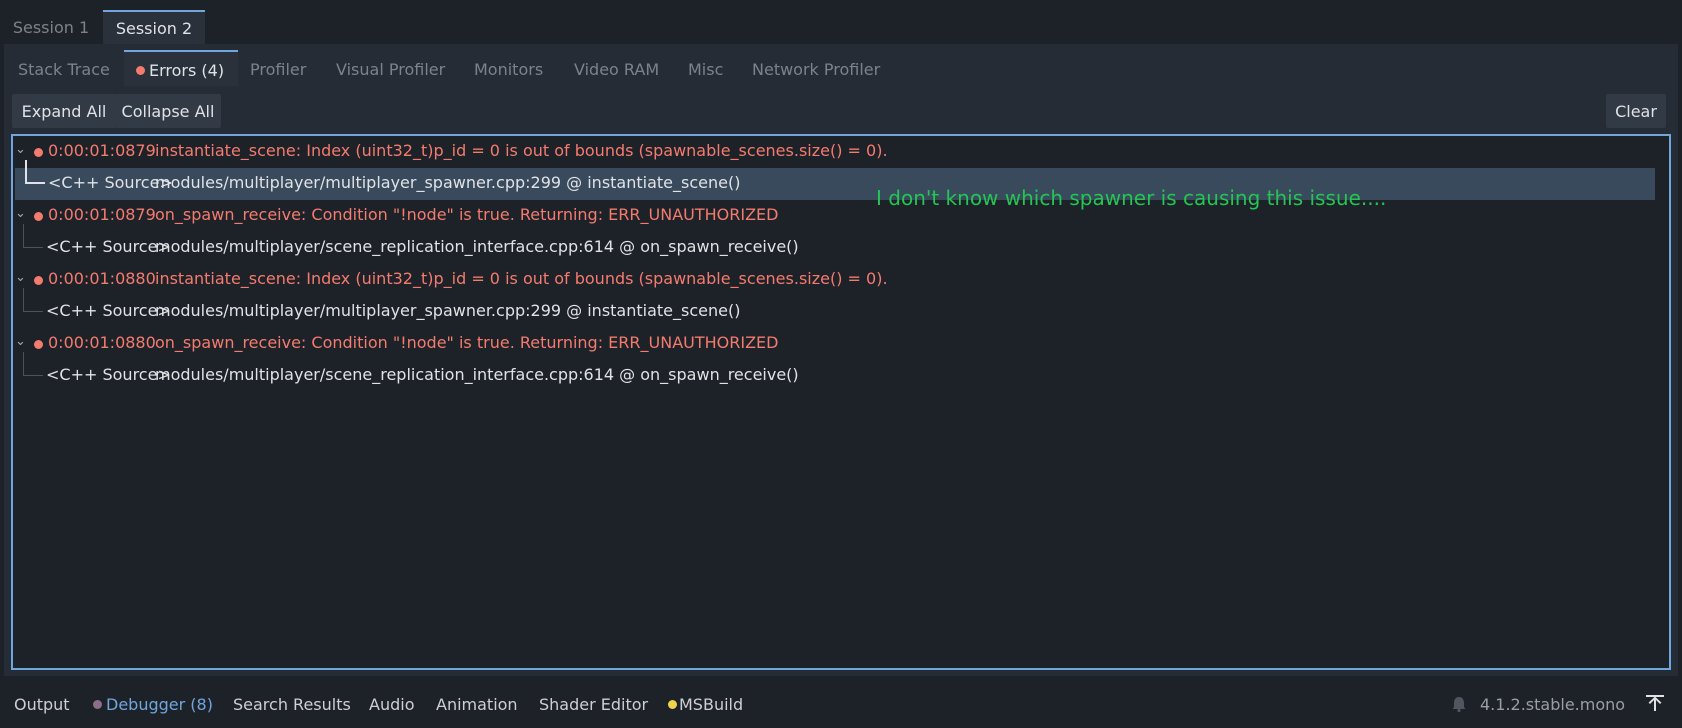 The height and width of the screenshot is (728, 1682). Describe the element at coordinates (97, 704) in the screenshot. I see `debugger-dot-icon` at that location.